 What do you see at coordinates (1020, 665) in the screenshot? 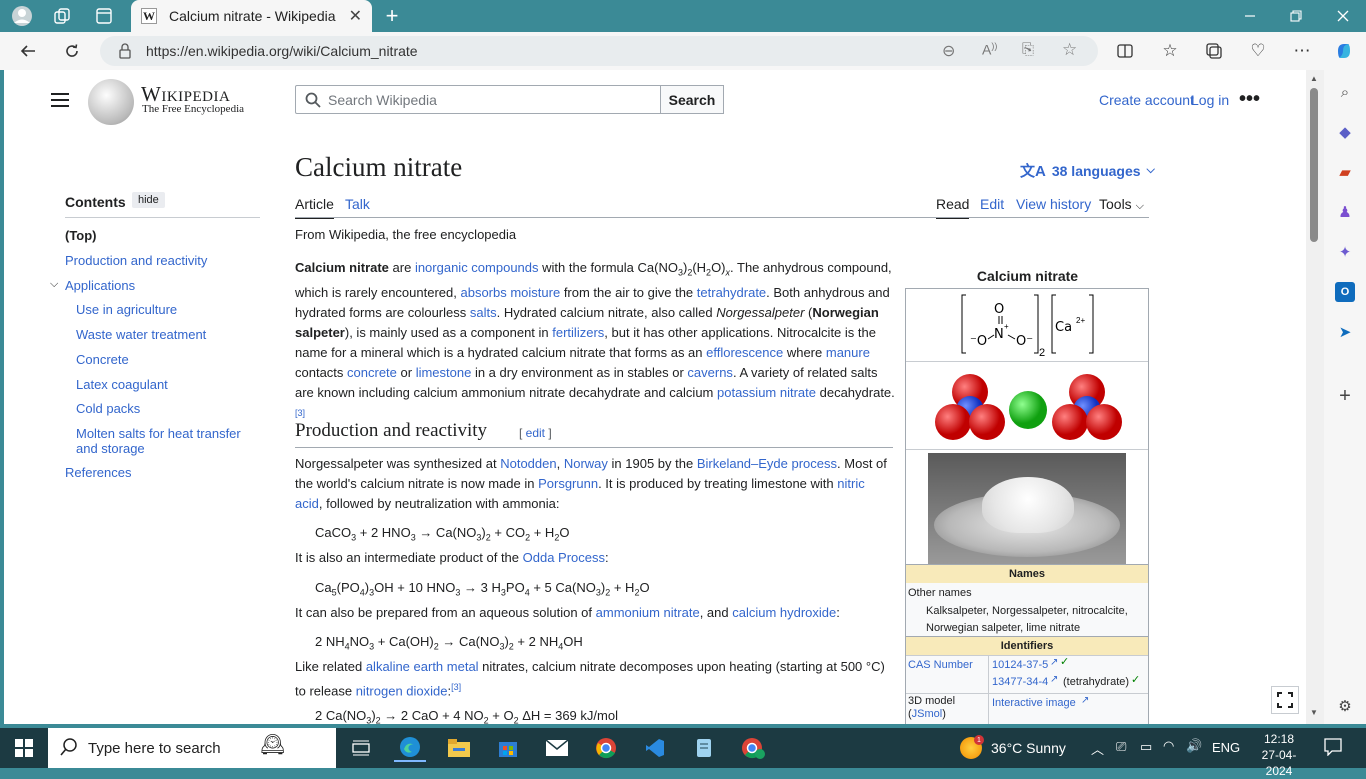
I see `cas-number-1-link: 10124-37-5` at bounding box center [1020, 665].